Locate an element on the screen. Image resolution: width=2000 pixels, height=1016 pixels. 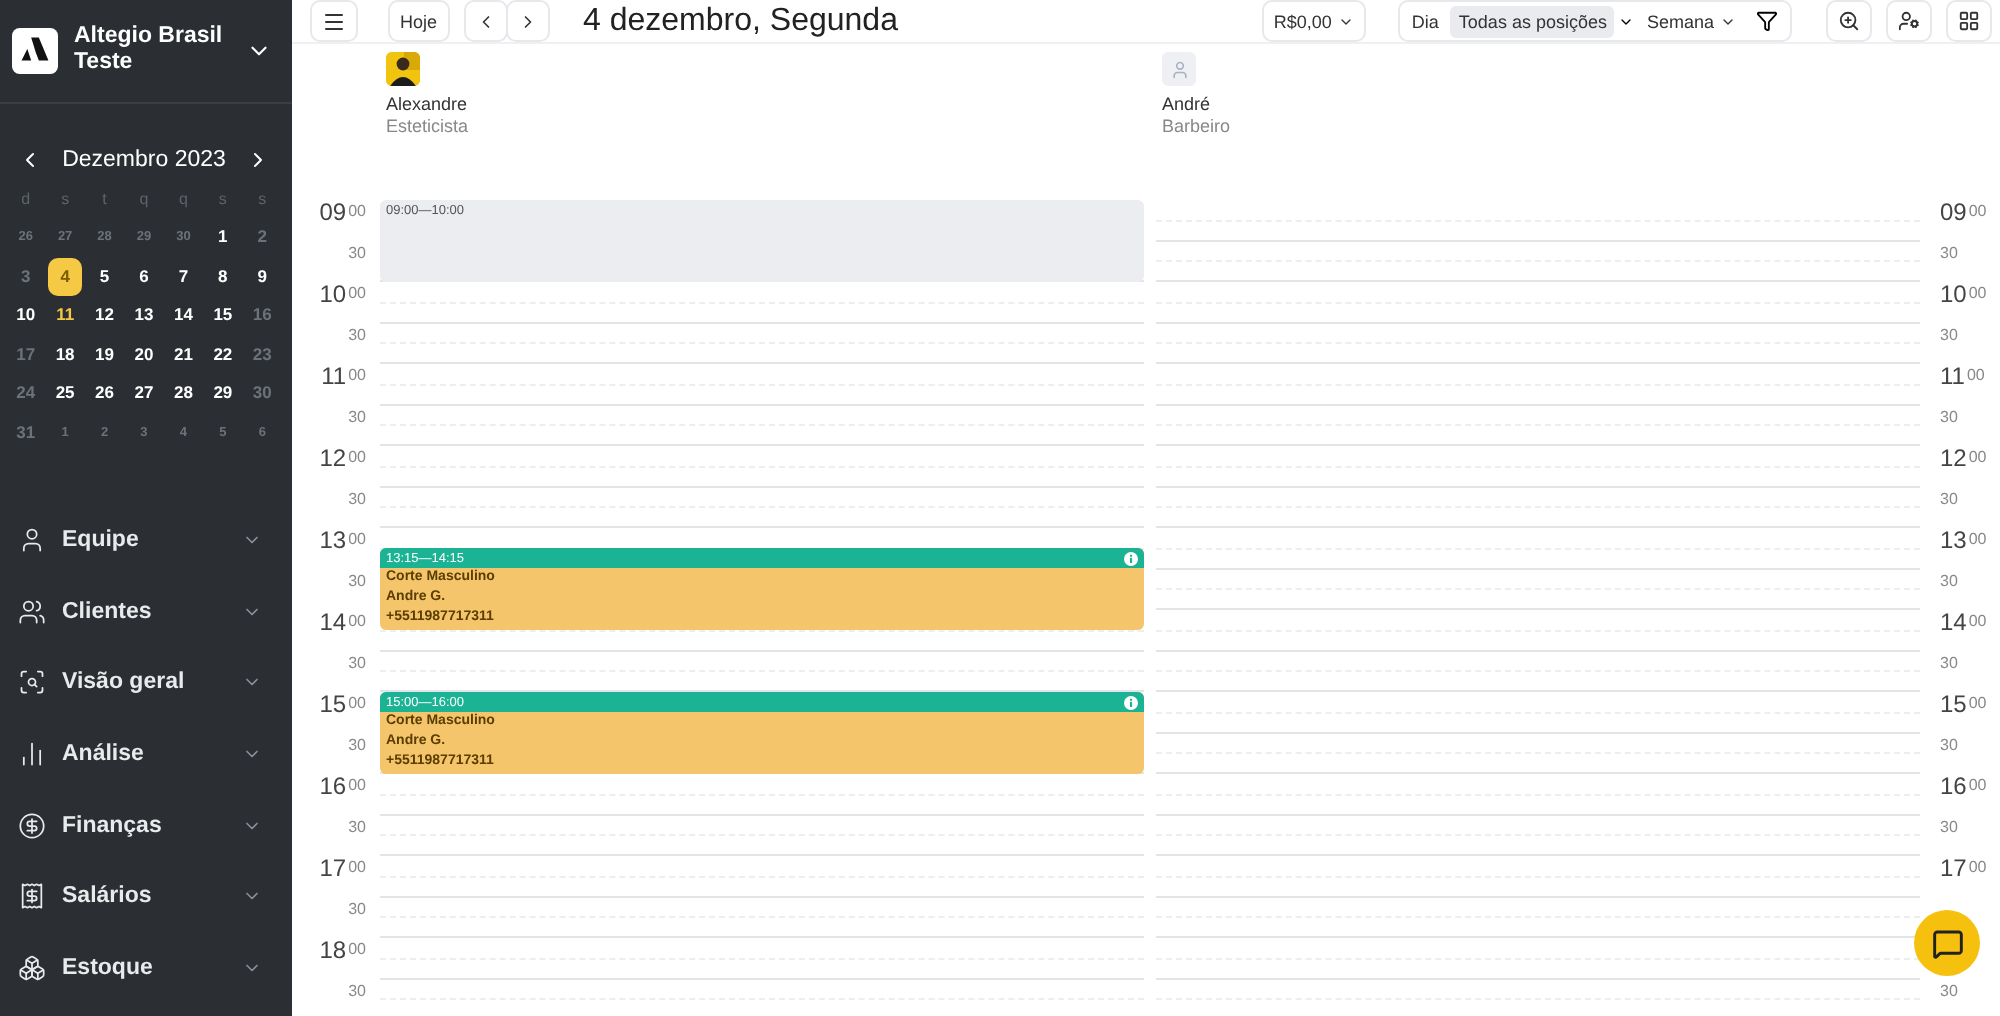
team-icon is located at coordinates (32, 540).